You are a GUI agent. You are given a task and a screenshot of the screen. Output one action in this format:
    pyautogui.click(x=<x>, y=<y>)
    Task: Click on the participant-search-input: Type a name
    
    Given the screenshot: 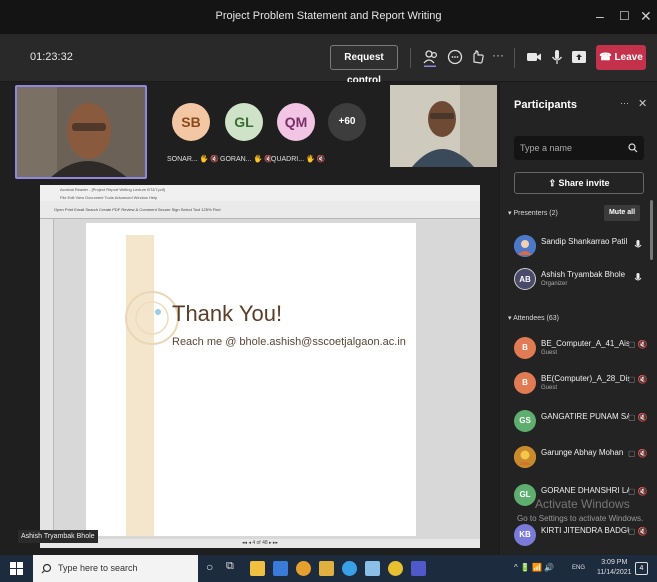 What is the action you would take?
    pyautogui.click(x=579, y=148)
    